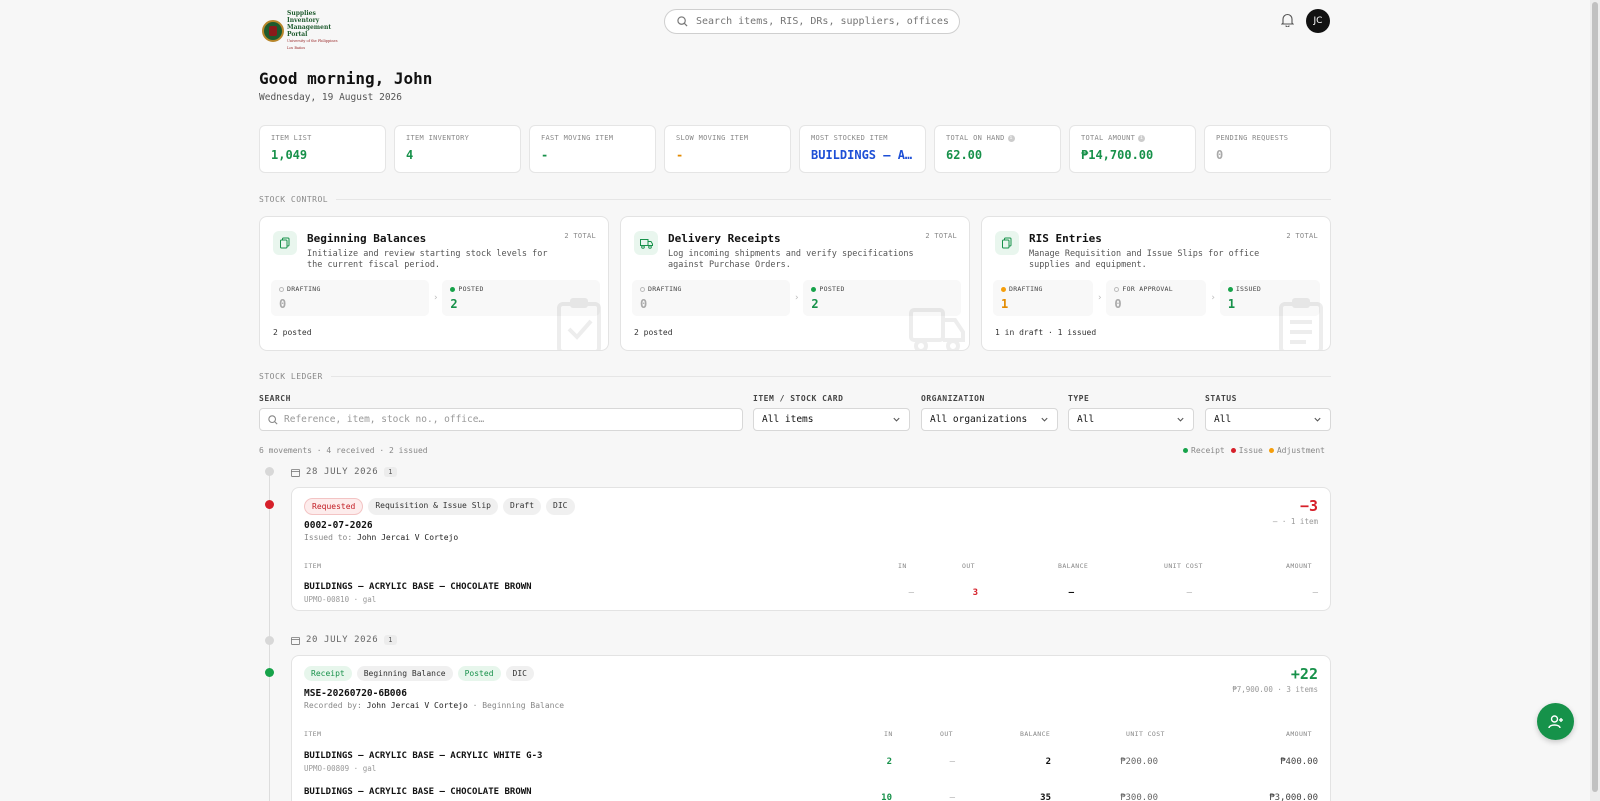 Image resolution: width=1600 pixels, height=801 pixels. I want to click on section-title: STOCK LEDGER, so click(291, 376).